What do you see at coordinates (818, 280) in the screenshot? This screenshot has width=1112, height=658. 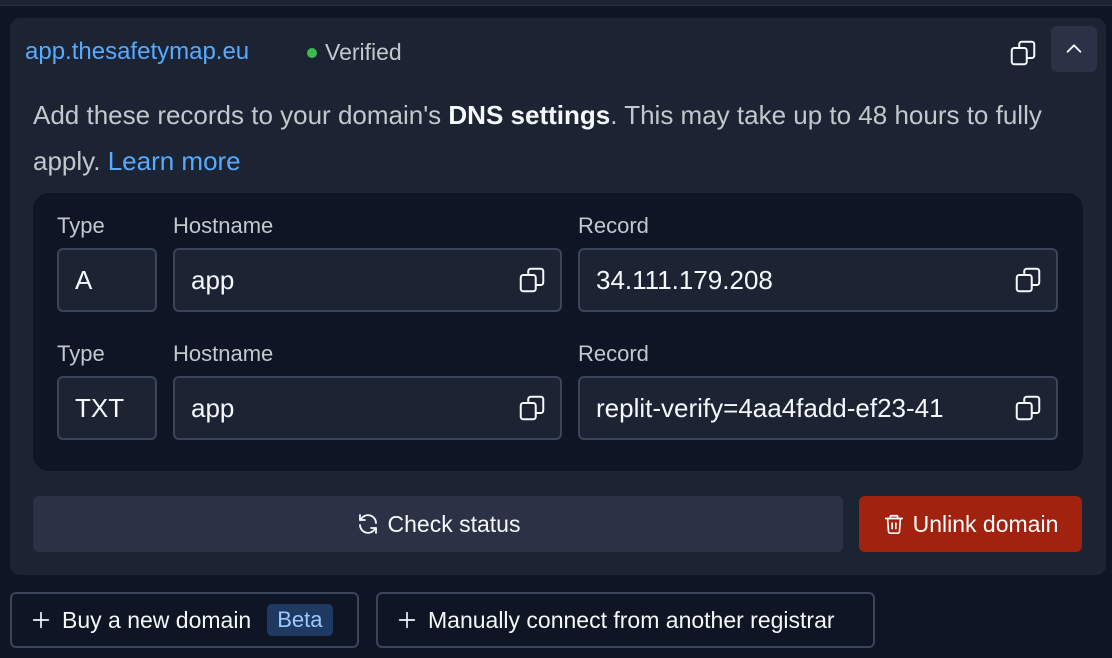 I see `record-value-field: 34.111.179.208` at bounding box center [818, 280].